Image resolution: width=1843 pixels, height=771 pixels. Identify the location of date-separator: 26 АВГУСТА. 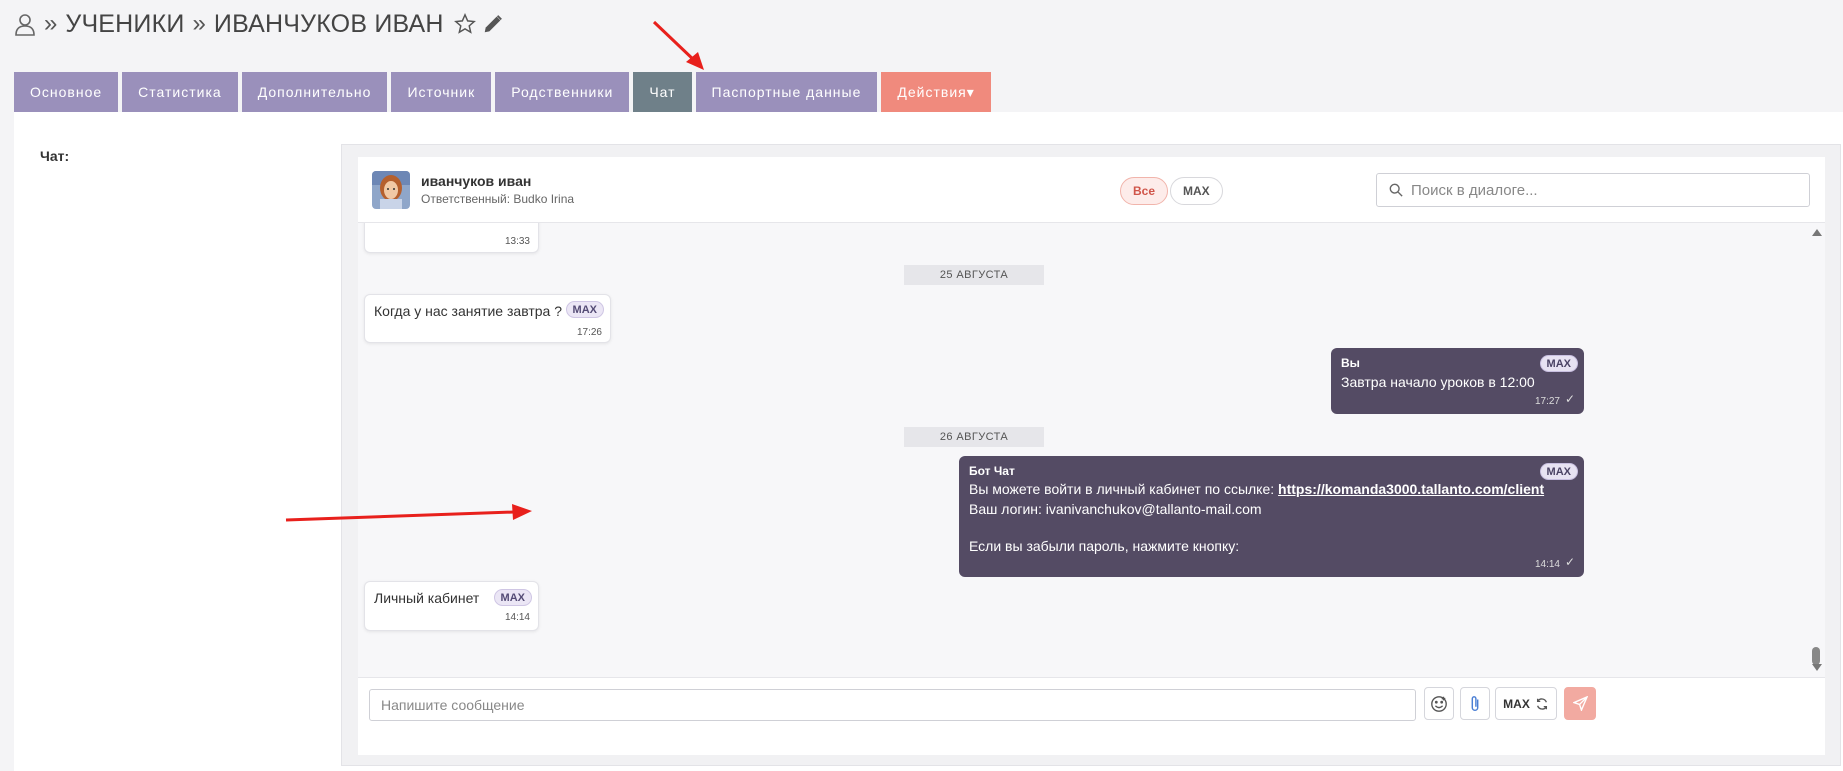
(974, 437).